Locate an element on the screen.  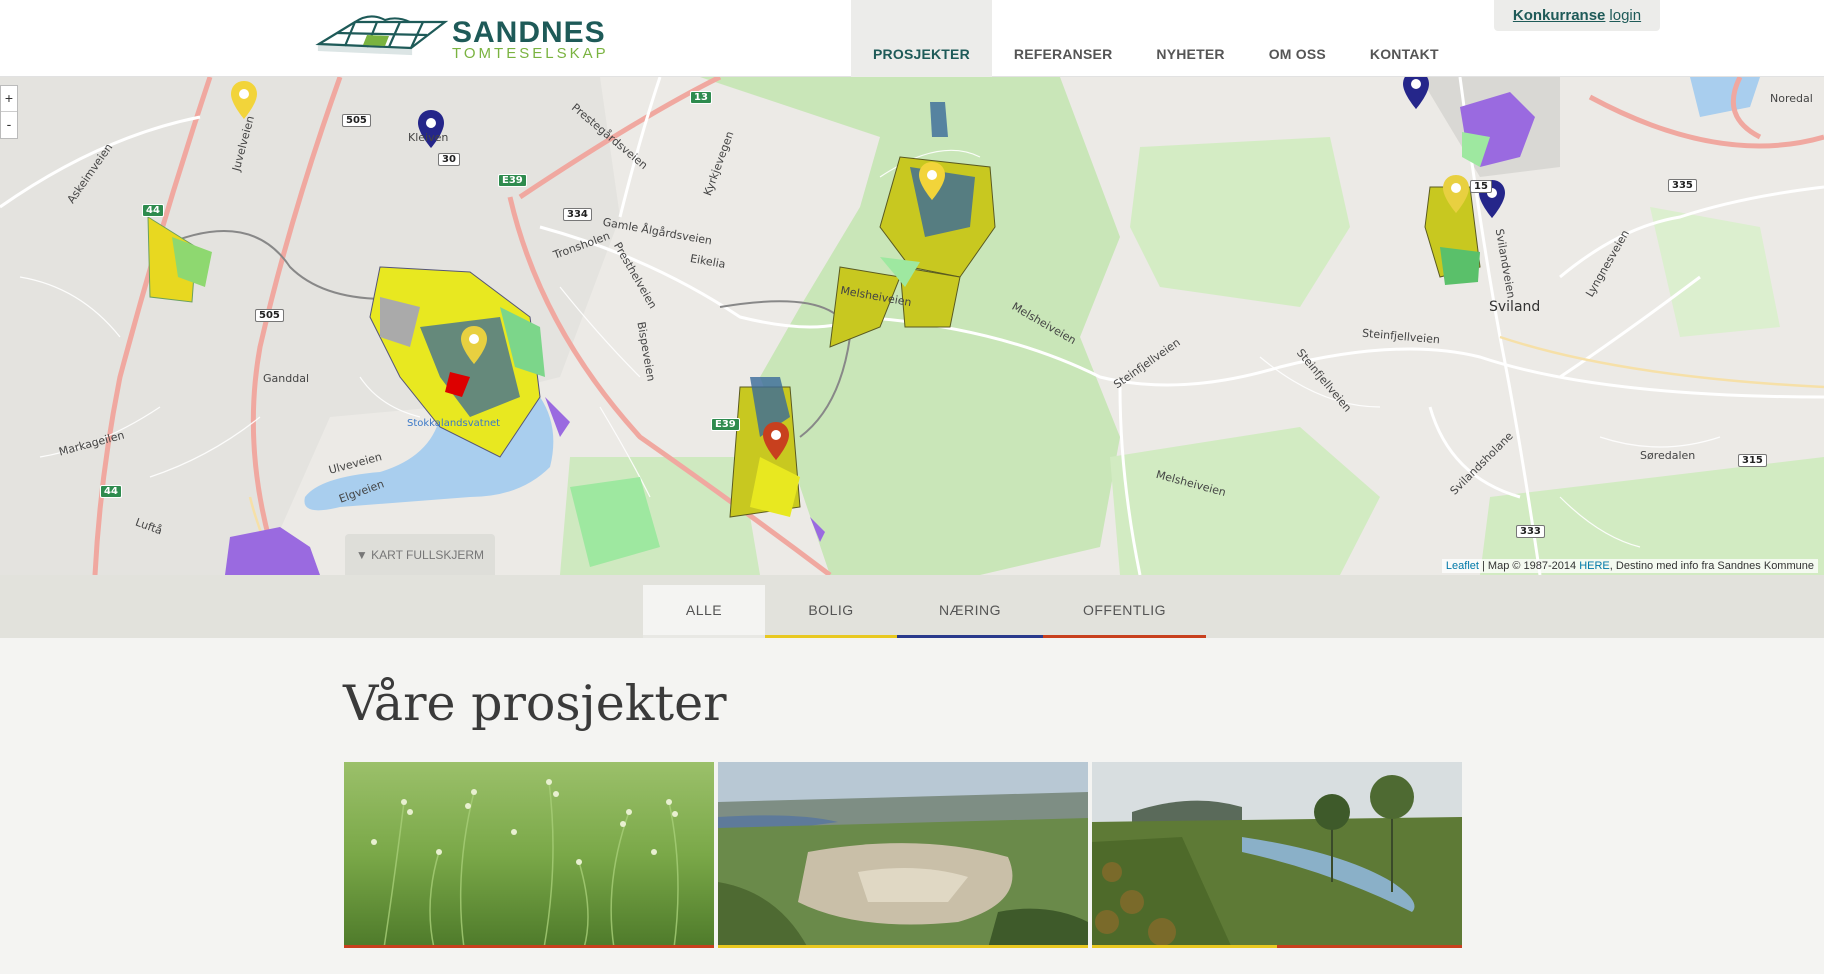
logo-icon is located at coordinates (385, 38).